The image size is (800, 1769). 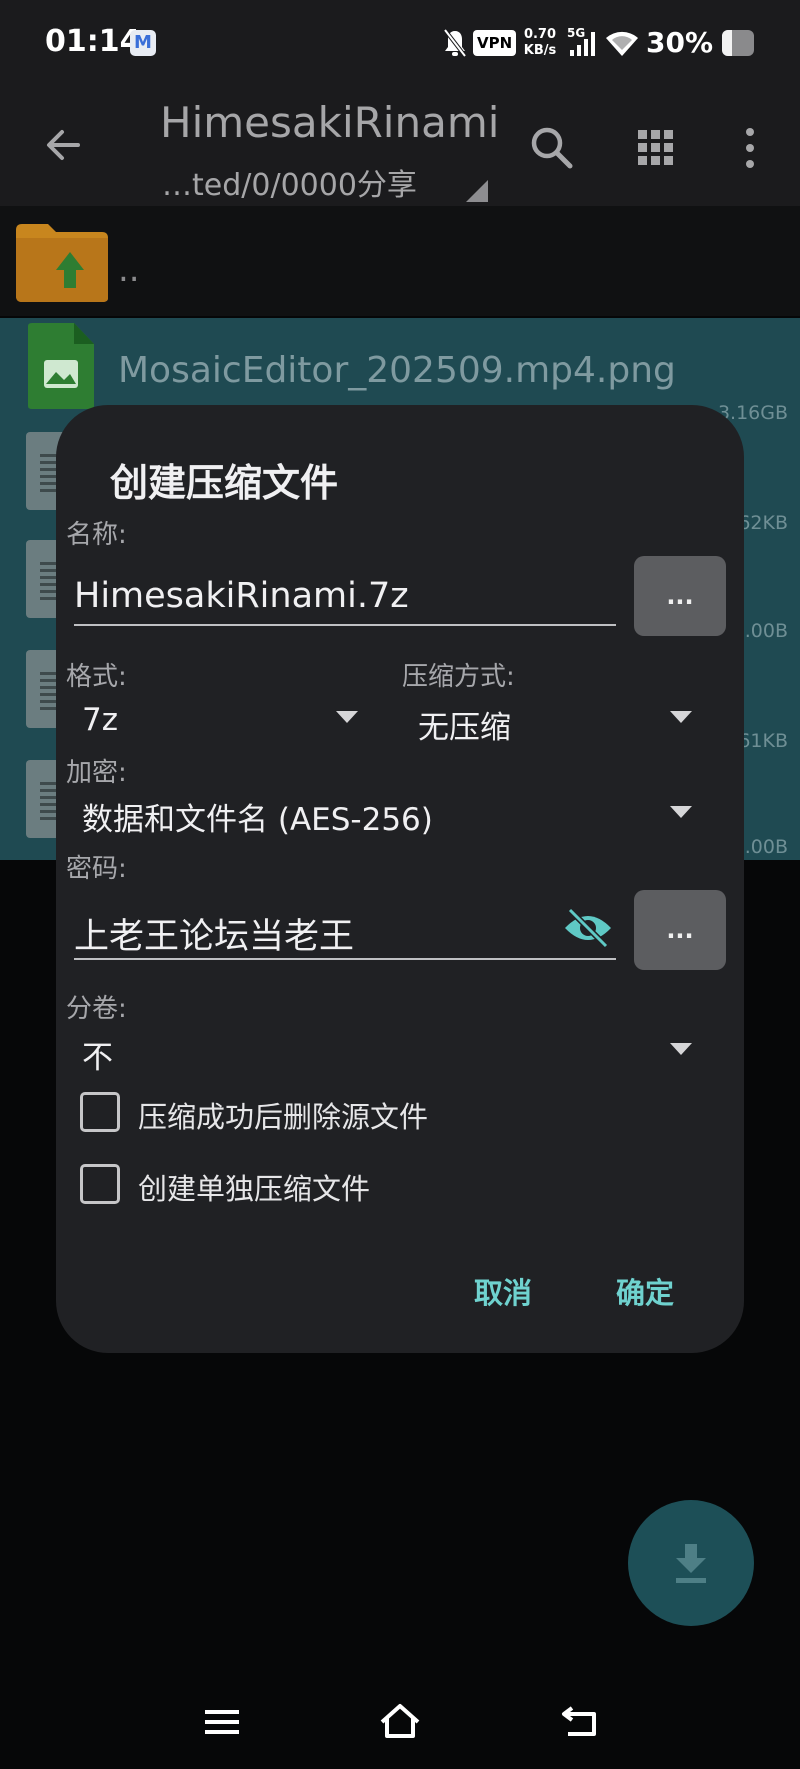 What do you see at coordinates (656, 148) in the screenshot?
I see `grid-view-icon` at bounding box center [656, 148].